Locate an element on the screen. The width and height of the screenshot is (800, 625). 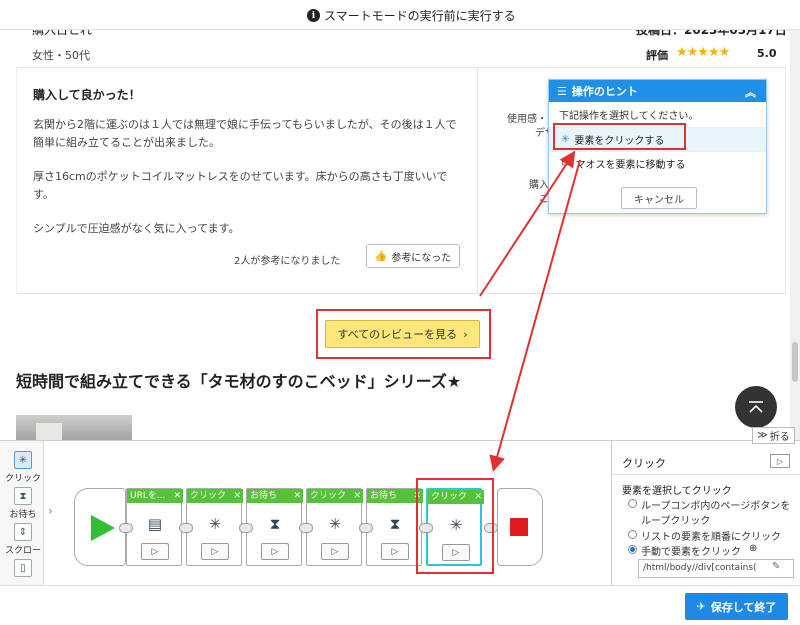
notice-message: i スマートモードの実行前に実行する is located at coordinates (411, 15).